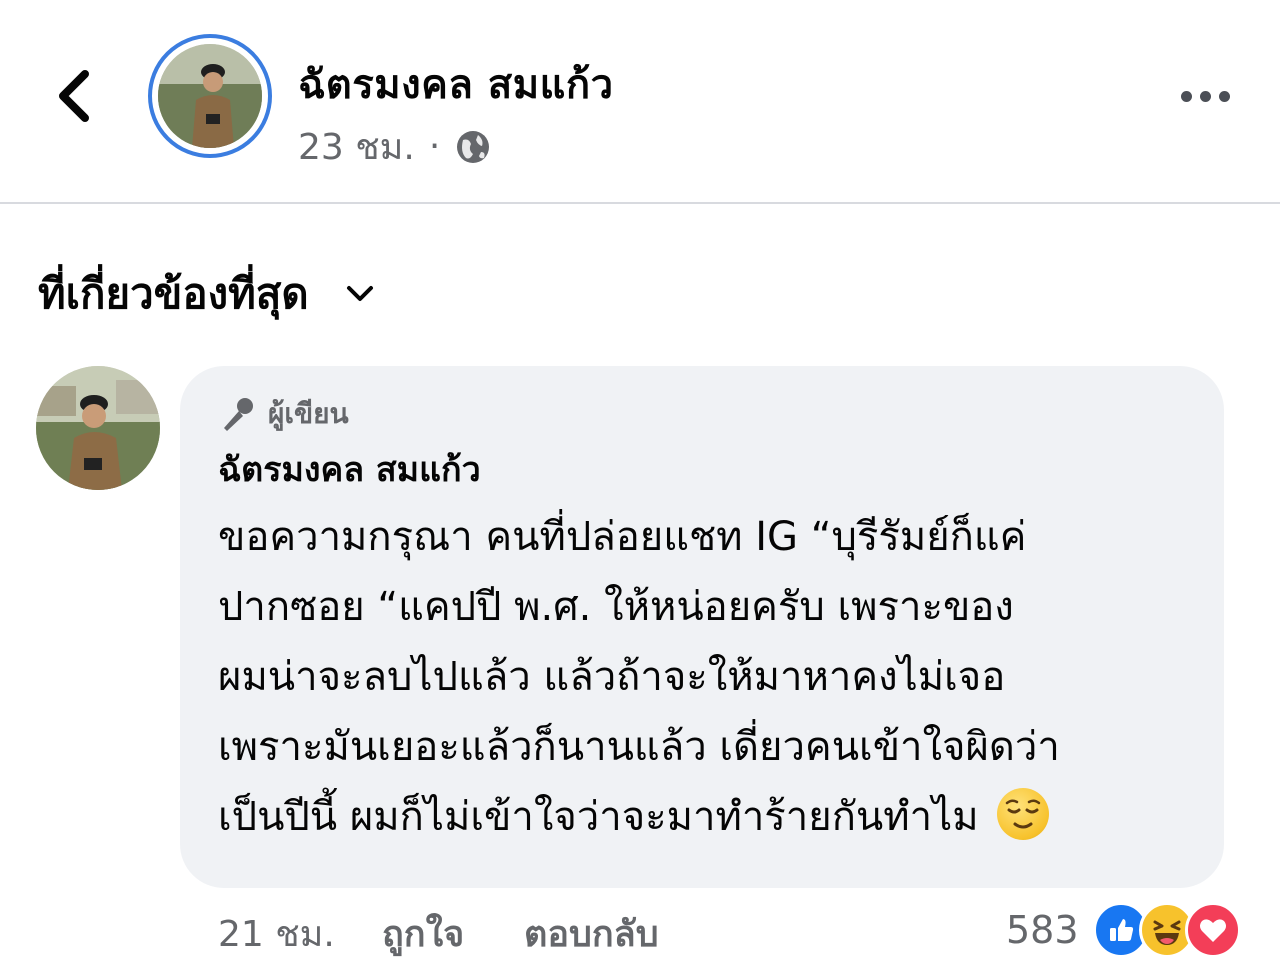  What do you see at coordinates (300, 933) in the screenshot?
I see `comment-time: 21 ชม.` at bounding box center [300, 933].